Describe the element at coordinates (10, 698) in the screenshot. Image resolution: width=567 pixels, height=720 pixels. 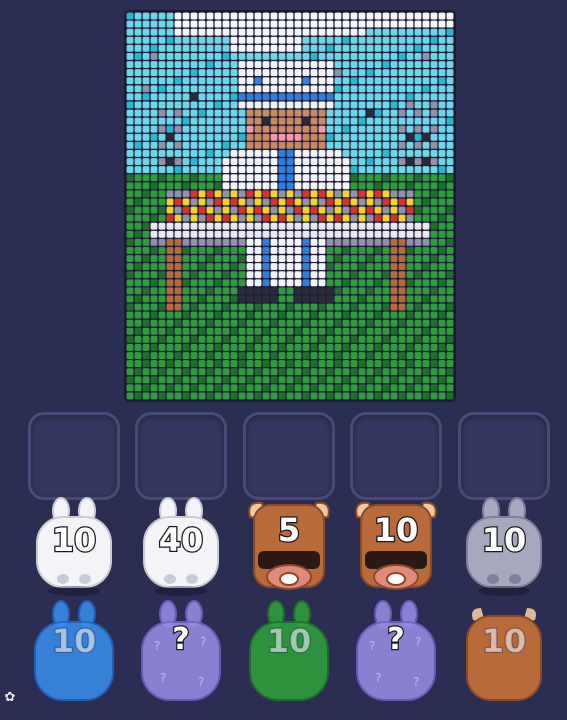
I see `gear-icon: ✿` at that location.